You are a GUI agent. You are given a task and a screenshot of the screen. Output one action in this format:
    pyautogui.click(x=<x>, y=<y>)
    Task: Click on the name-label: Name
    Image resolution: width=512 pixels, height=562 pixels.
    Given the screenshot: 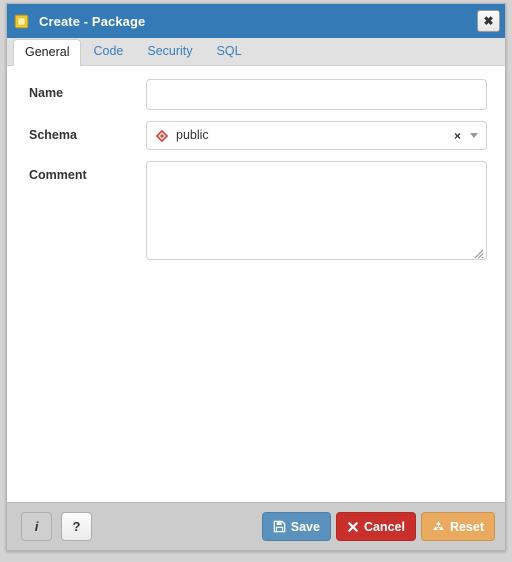 What is the action you would take?
    pyautogui.click(x=46, y=93)
    